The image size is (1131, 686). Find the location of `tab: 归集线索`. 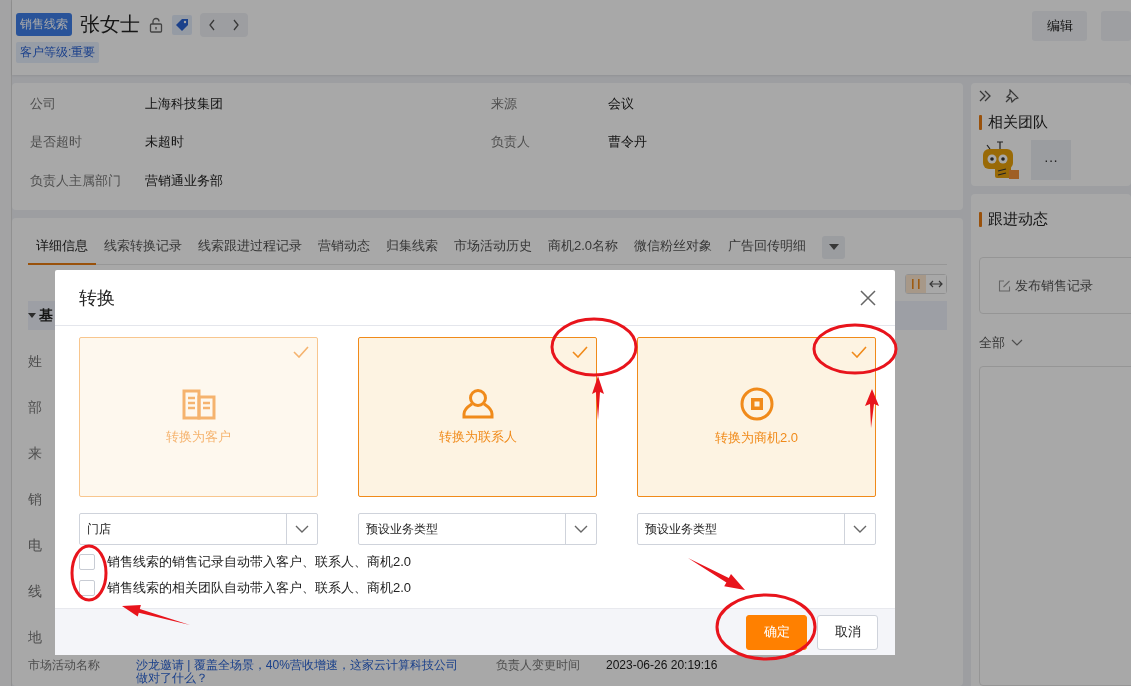

tab: 归集线索 is located at coordinates (412, 247).